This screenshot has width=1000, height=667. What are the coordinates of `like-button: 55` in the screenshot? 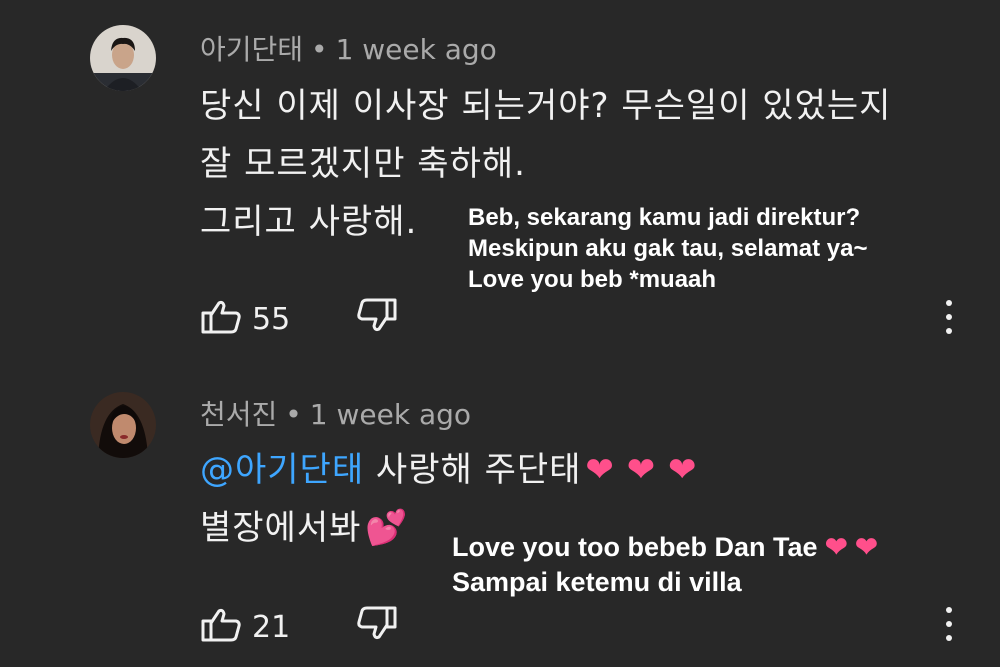 It's located at (245, 319).